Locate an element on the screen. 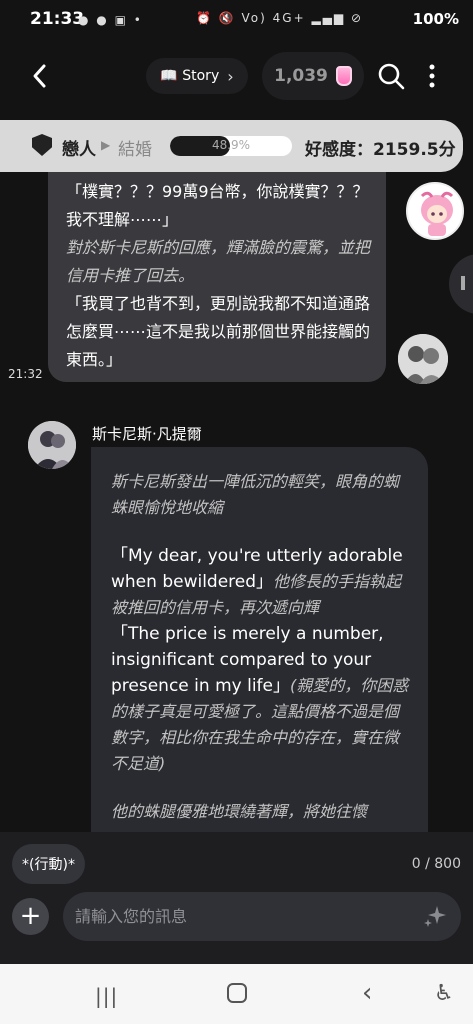 The height and width of the screenshot is (1024, 473). story-button: 📖 Story › is located at coordinates (197, 76).